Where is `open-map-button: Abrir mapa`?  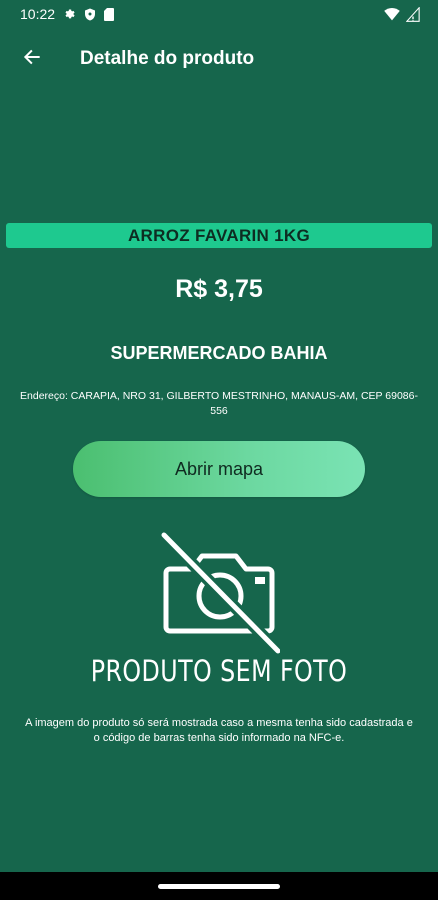 open-map-button: Abrir mapa is located at coordinates (219, 469).